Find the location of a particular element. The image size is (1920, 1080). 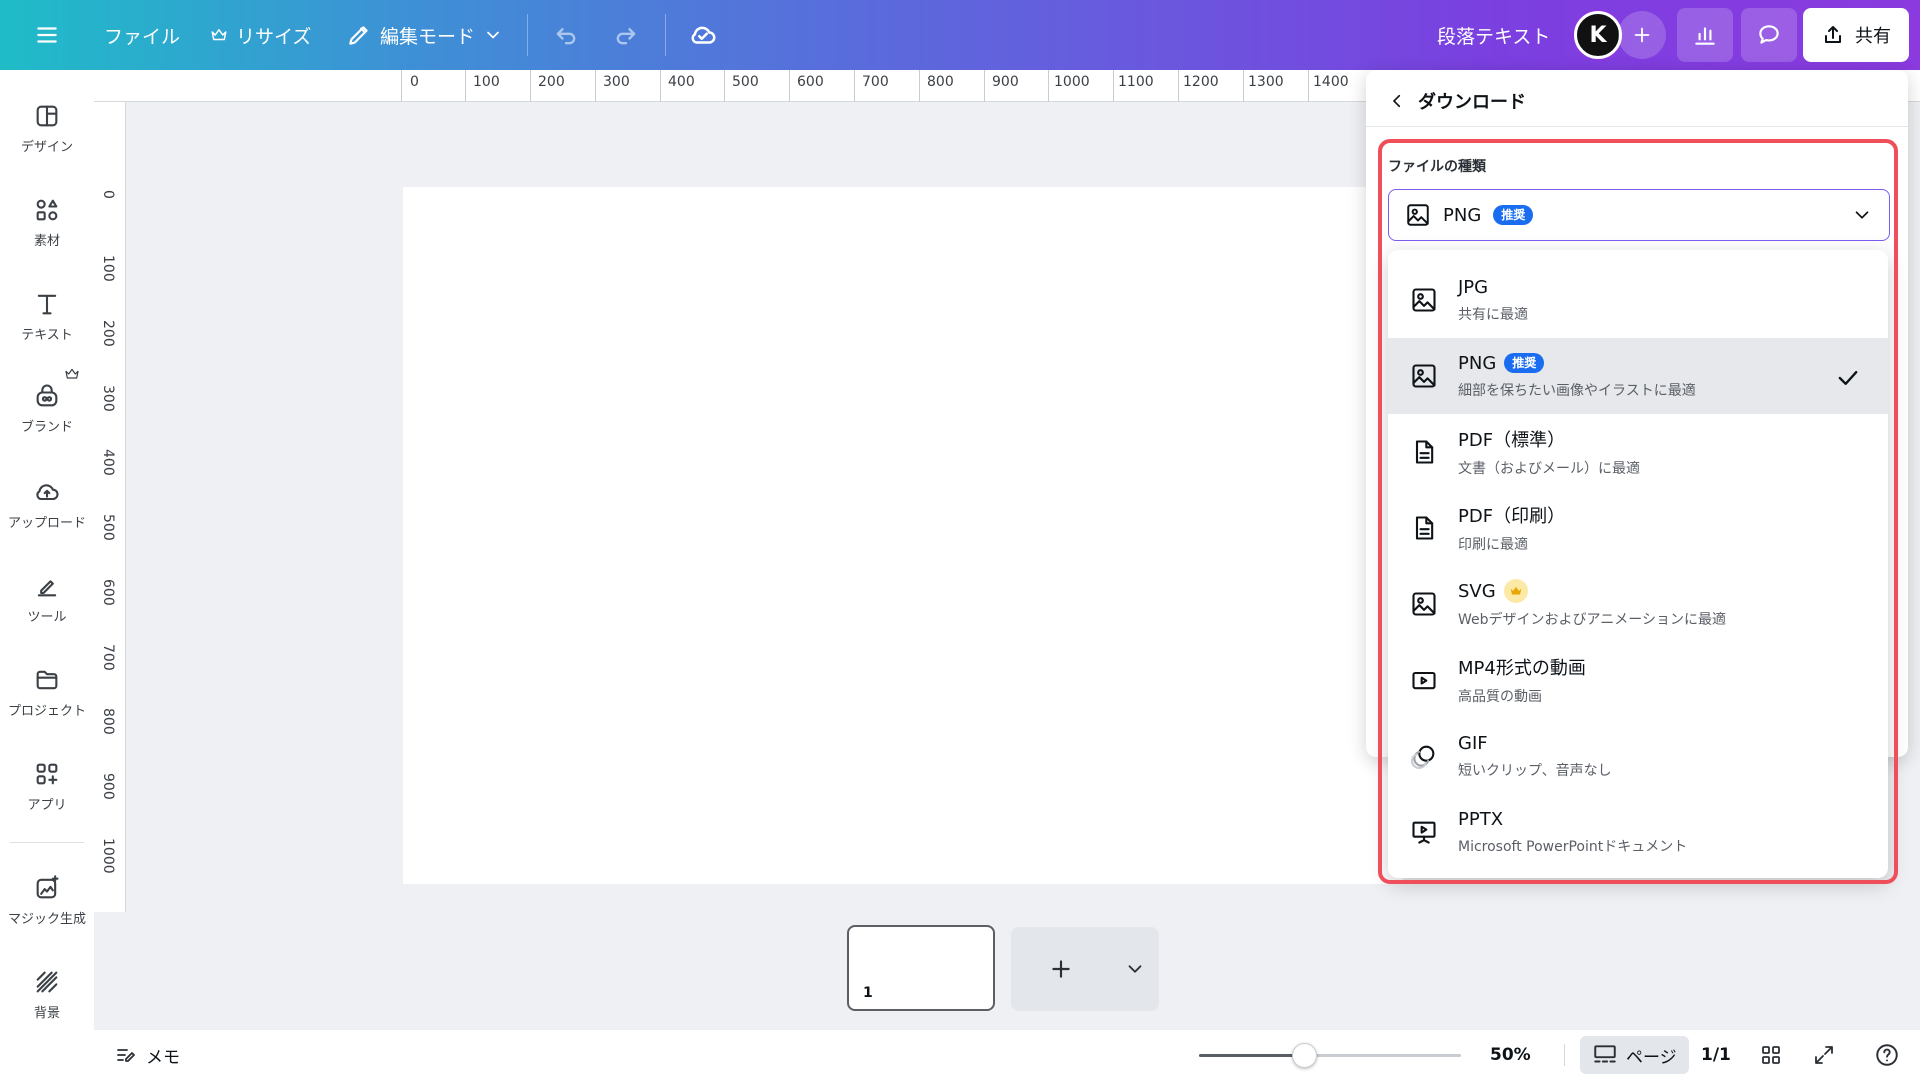

notes-label: メモ is located at coordinates (163, 1057).